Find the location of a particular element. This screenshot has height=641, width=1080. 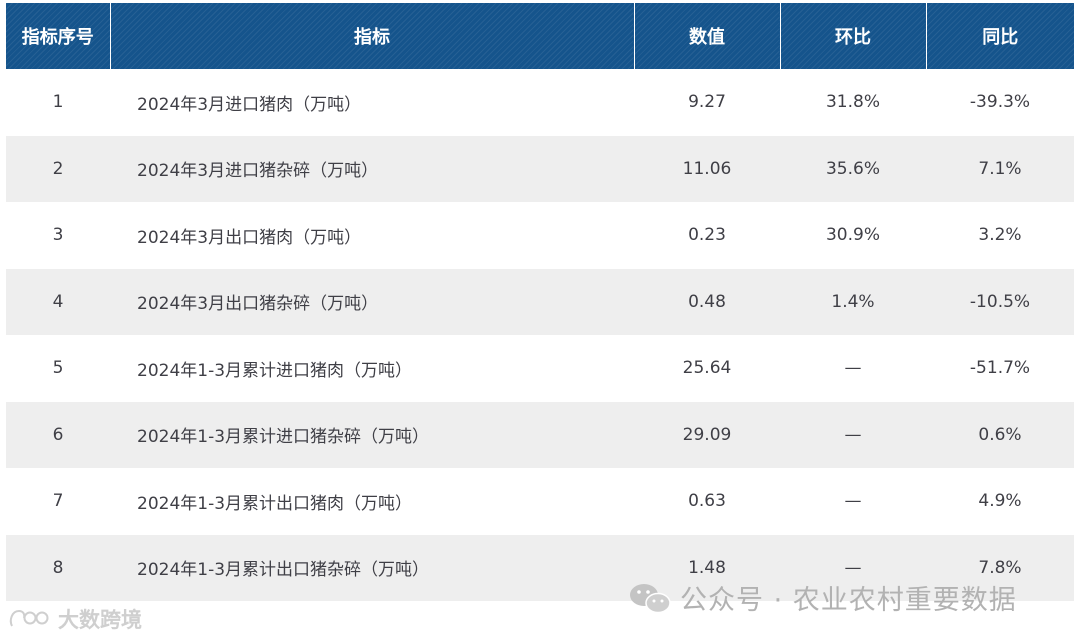

cell-value: 9.27 is located at coordinates (707, 102).